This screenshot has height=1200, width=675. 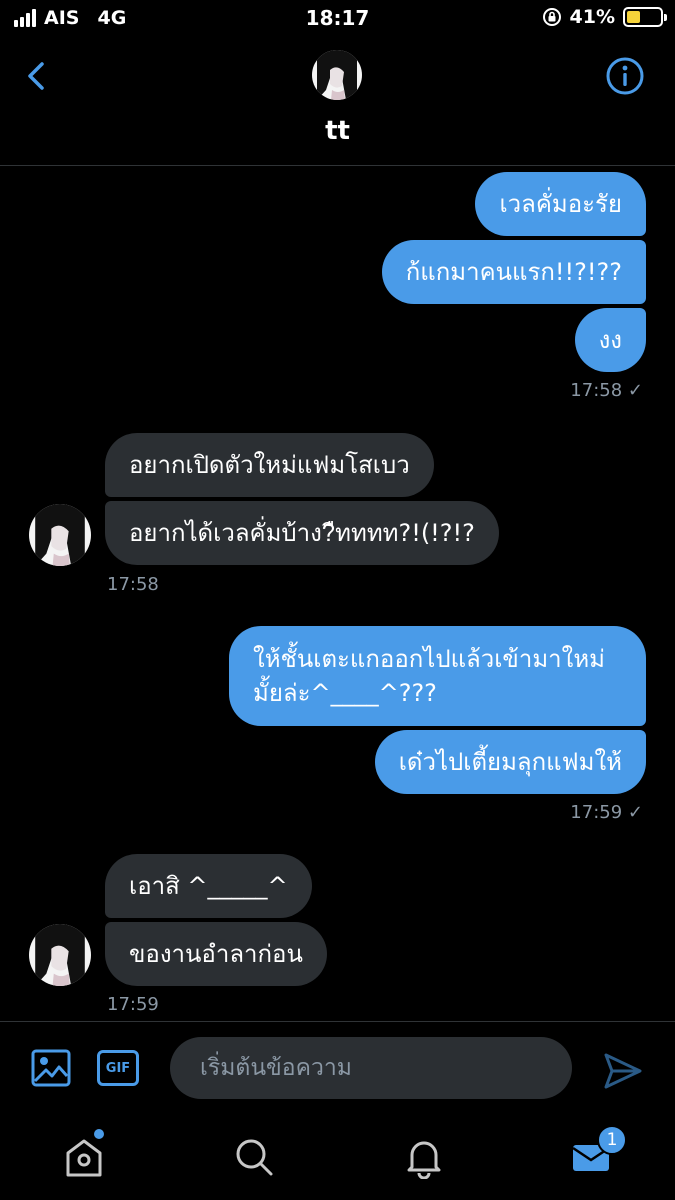 I want to click on battery-icon, so click(x=645, y=17).